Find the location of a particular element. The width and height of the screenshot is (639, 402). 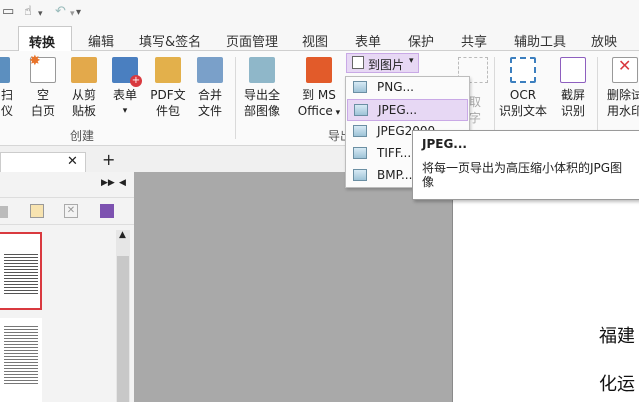

screenshot-icon is located at coordinates (573, 70).